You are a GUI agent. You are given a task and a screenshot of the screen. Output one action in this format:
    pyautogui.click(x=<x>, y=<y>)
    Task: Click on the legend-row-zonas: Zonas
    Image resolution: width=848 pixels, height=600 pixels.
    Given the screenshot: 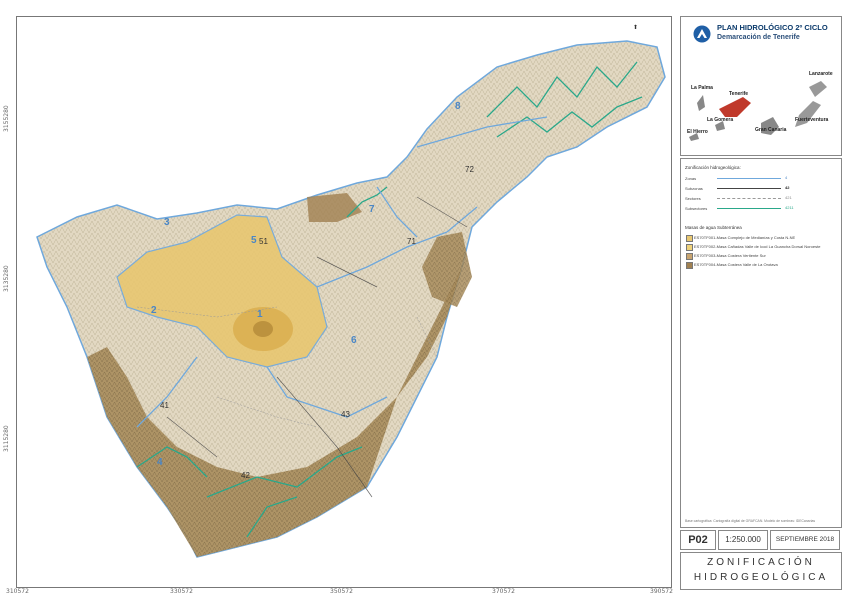 What is the action you would take?
    pyautogui.click(x=691, y=178)
    